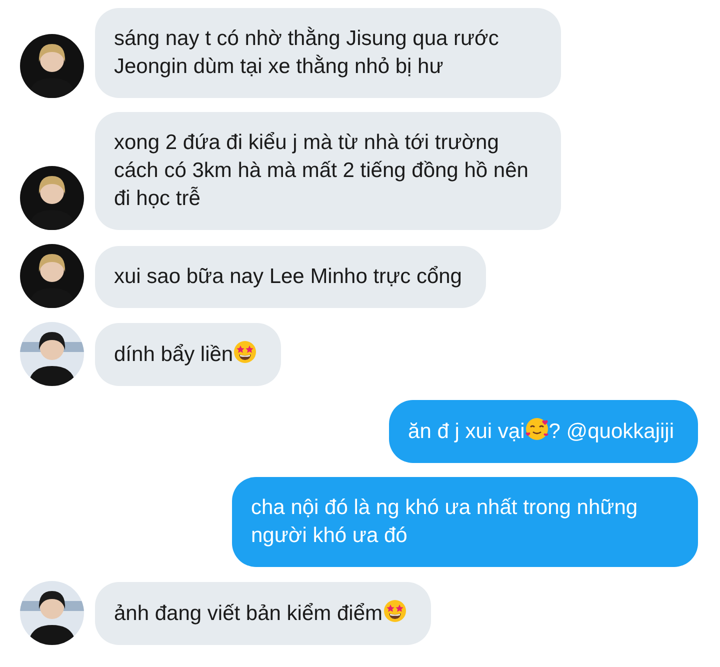 The width and height of the screenshot is (720, 667). I want to click on message-bubble: xong 2 đứa đi kiểu j mà từ nhà tới trường cách có 3km hà mà mất 2 tiếng đồng hồ nên đi học trễ, so click(328, 171).